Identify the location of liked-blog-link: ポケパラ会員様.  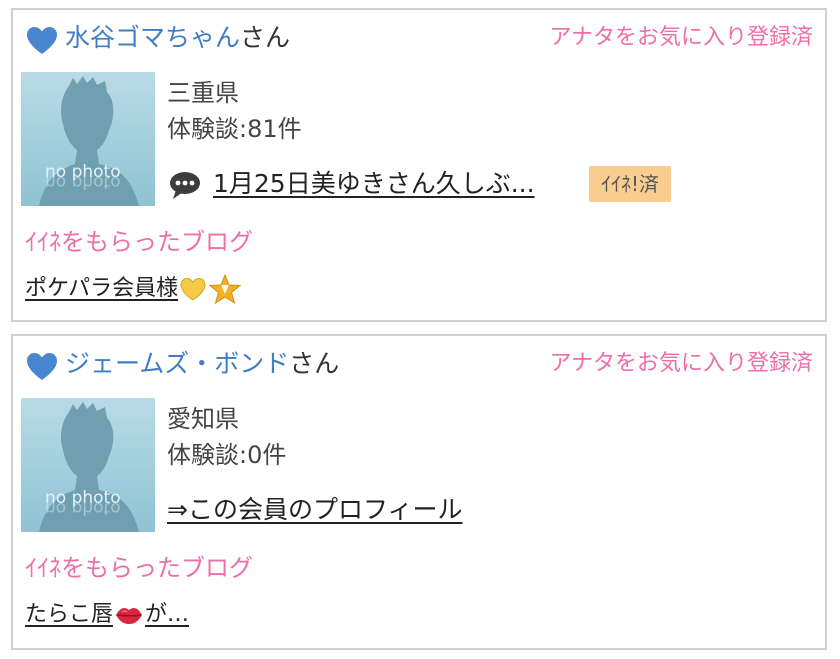
(133, 289).